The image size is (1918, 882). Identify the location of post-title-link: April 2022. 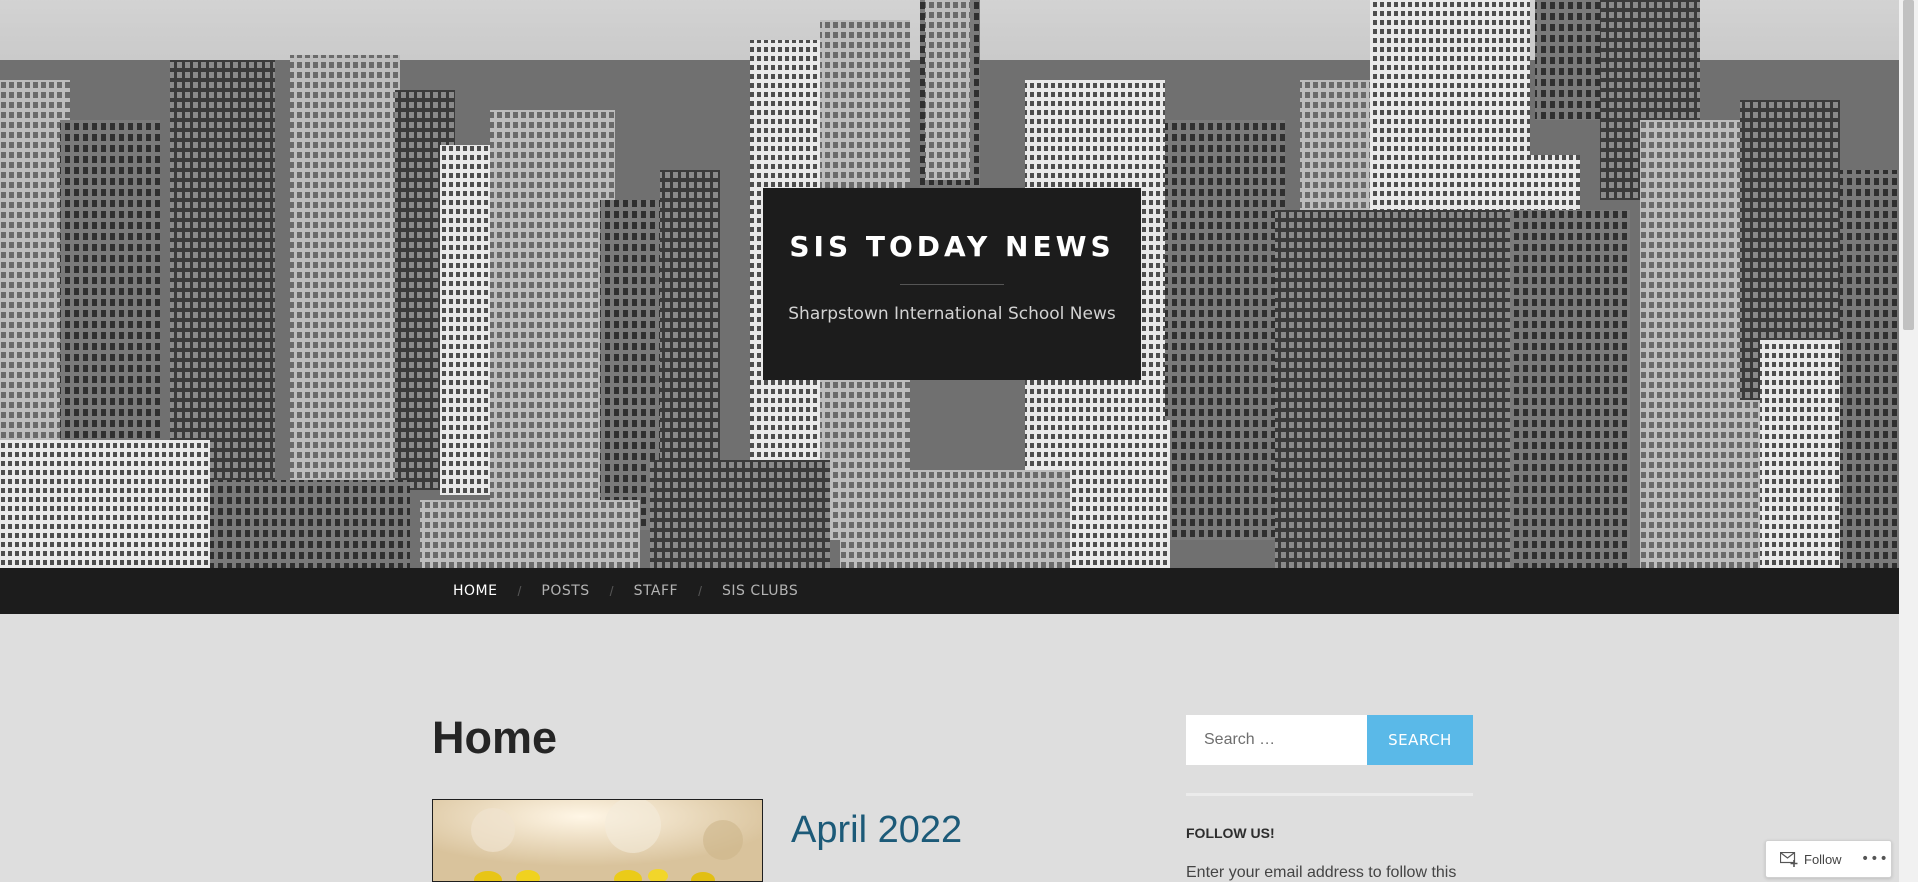
(876, 830).